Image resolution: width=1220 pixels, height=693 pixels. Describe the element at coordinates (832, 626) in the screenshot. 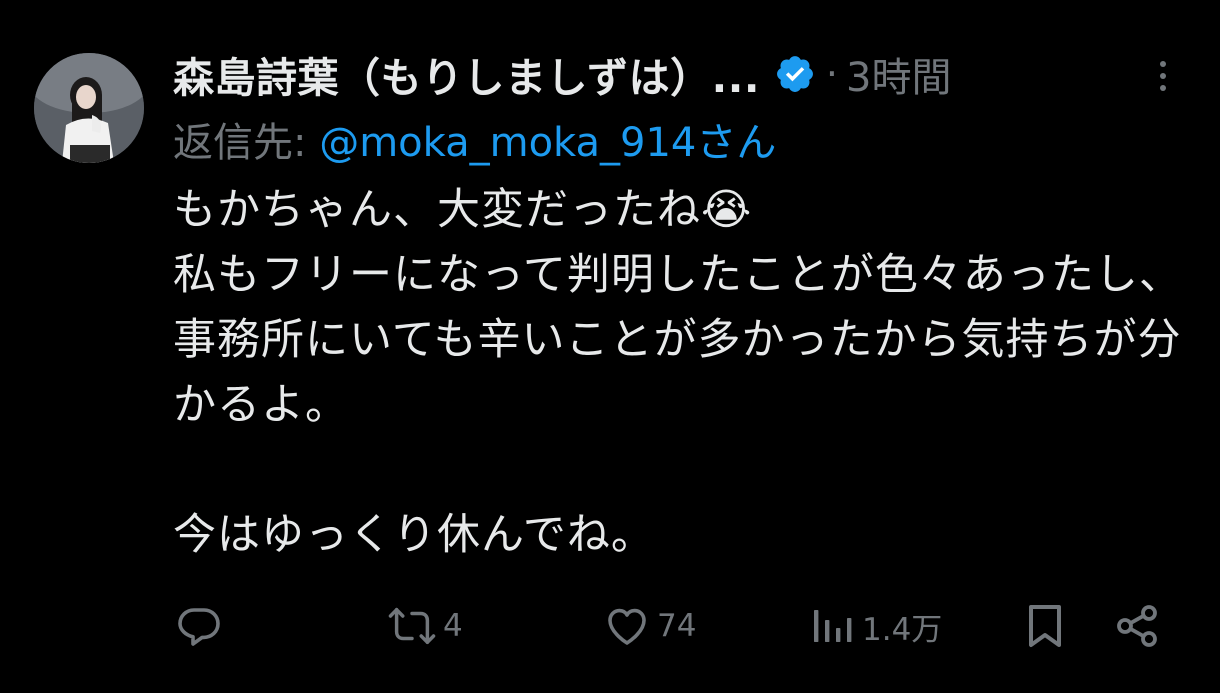

I see `views-icon` at that location.